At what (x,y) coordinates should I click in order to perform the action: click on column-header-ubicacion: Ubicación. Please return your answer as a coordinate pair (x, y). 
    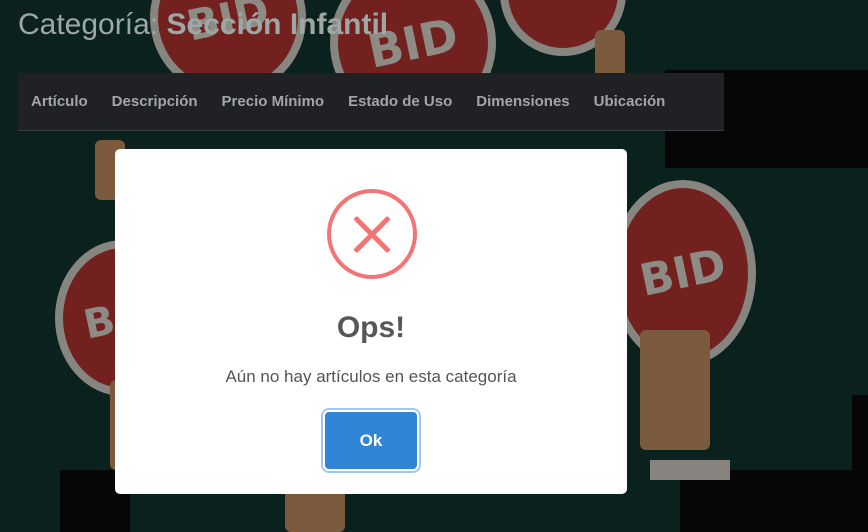
    Looking at the image, I should click on (630, 101).